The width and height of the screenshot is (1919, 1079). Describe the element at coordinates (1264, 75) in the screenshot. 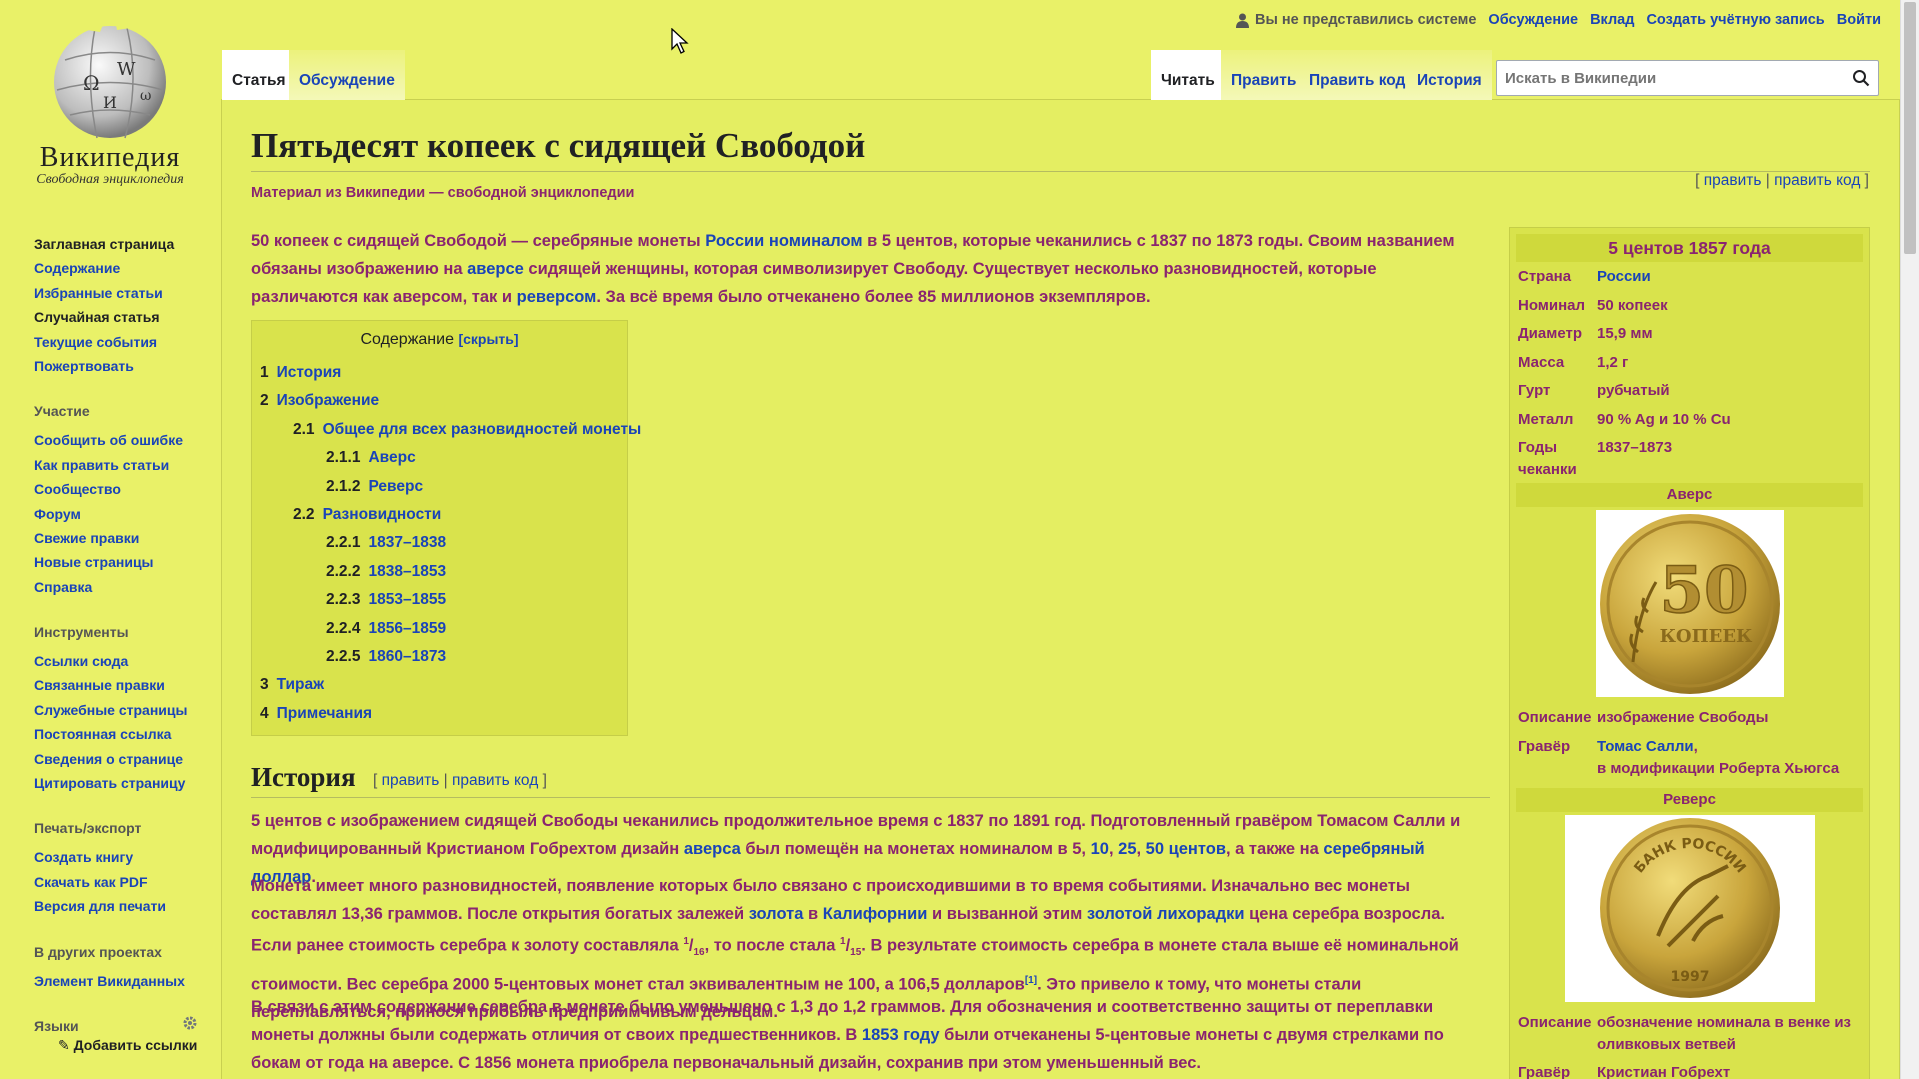

I see `tab-edit: Править` at that location.